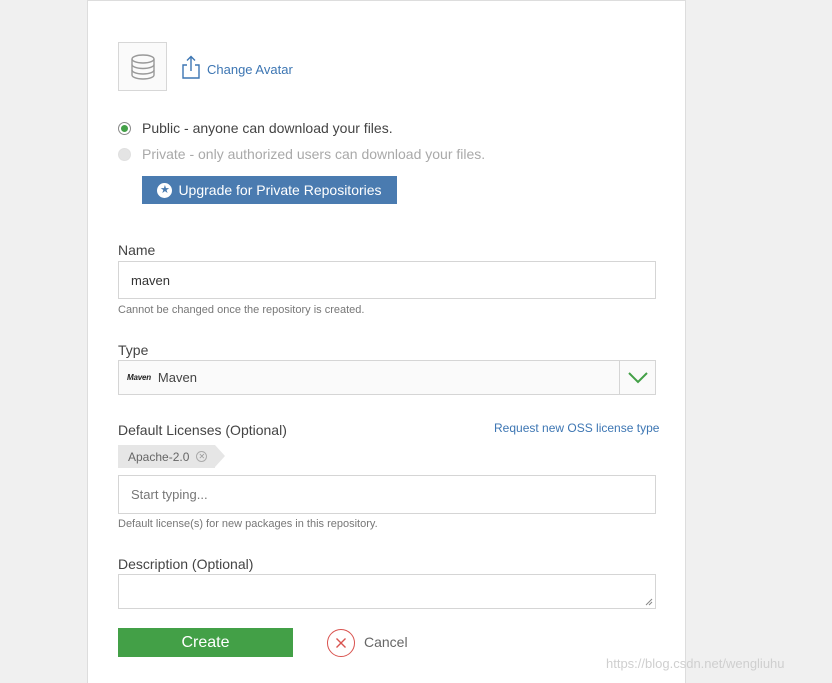 Image resolution: width=832 pixels, height=683 pixels. Describe the element at coordinates (159, 456) in the screenshot. I see `license-tag-label: Apache-2.0` at that location.